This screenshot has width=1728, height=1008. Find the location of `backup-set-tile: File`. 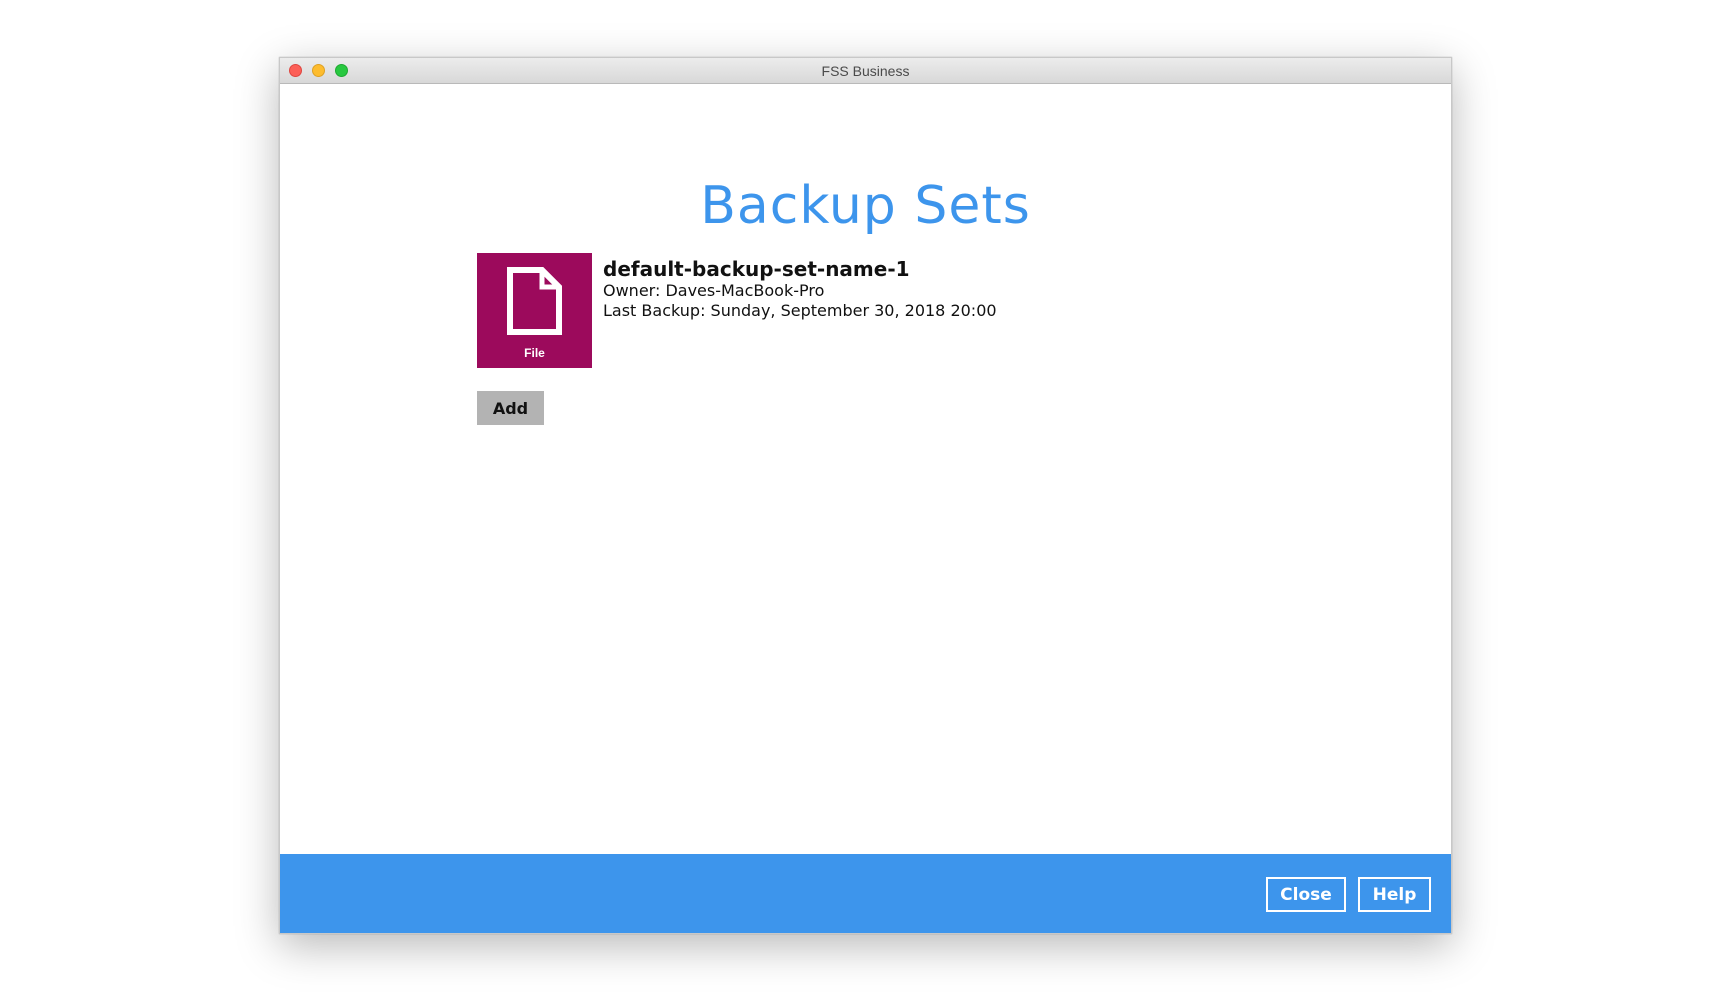

backup-set-tile: File is located at coordinates (534, 310).